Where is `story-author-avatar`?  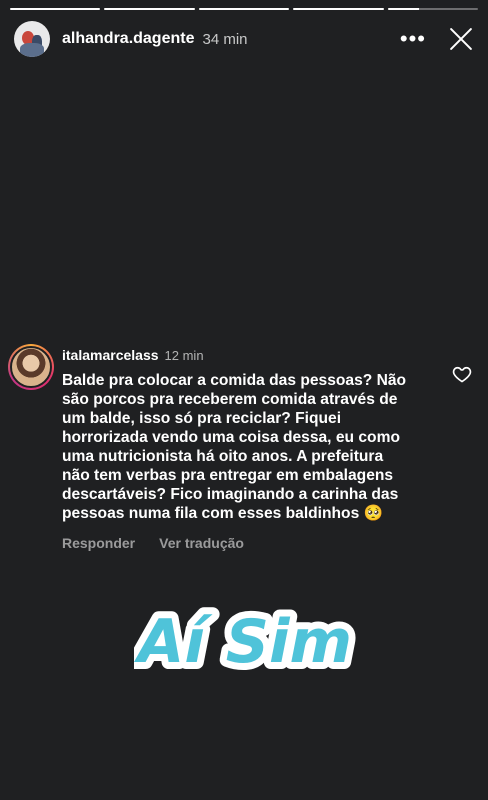 story-author-avatar is located at coordinates (32, 39).